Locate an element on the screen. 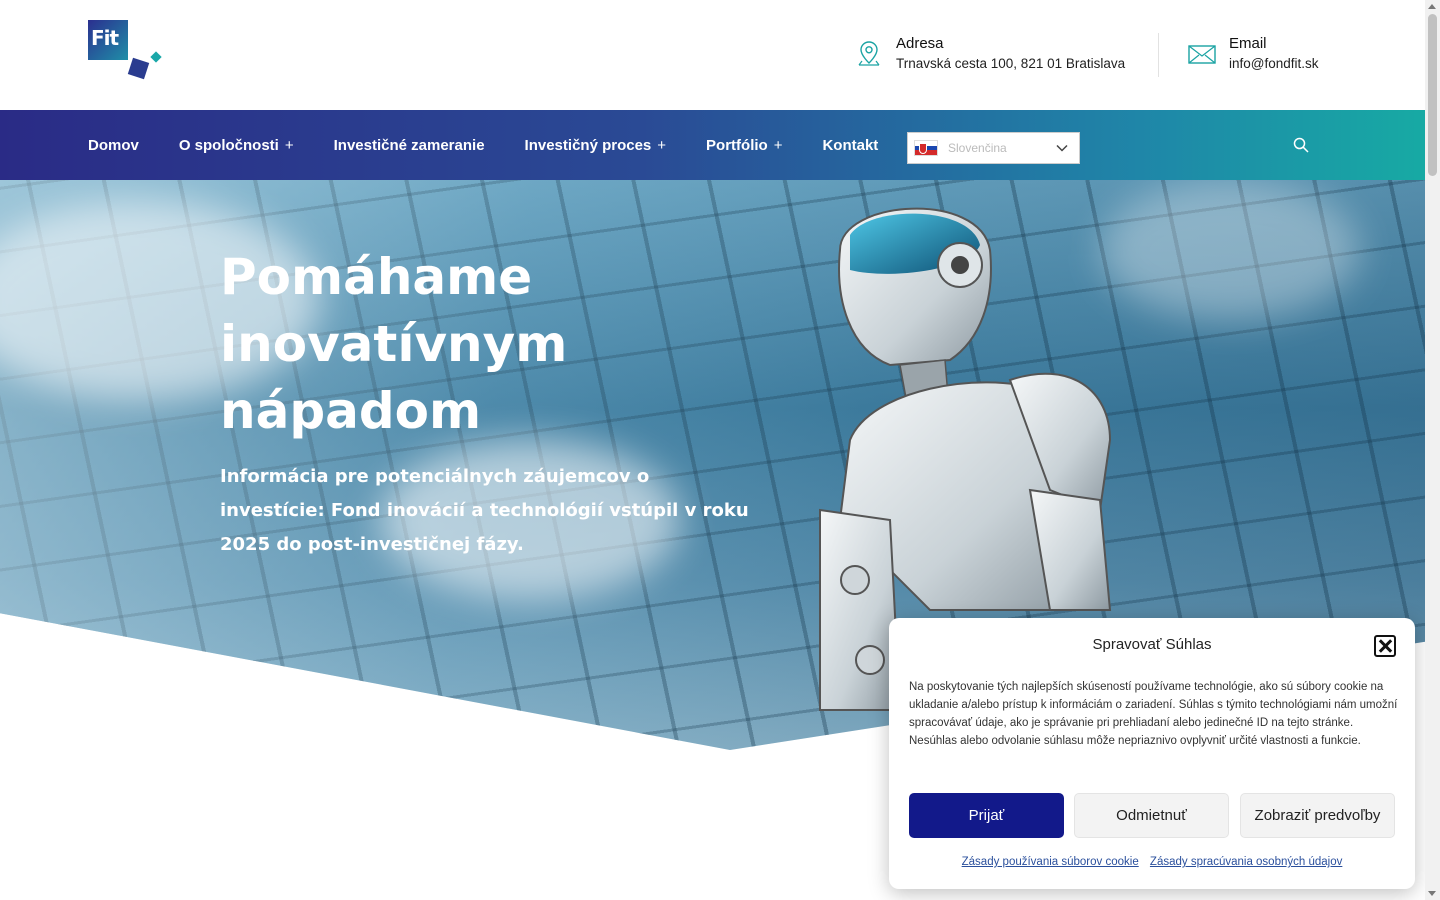  nav-item-domov: Domov is located at coordinates (113, 145).